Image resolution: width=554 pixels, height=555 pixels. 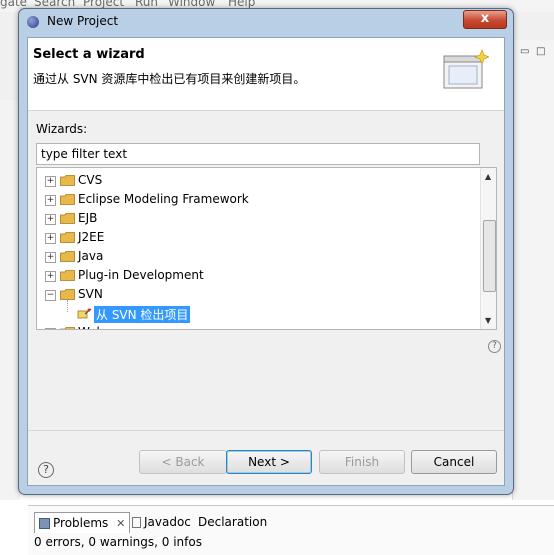 I want to click on open-folder-icon, so click(x=67, y=294).